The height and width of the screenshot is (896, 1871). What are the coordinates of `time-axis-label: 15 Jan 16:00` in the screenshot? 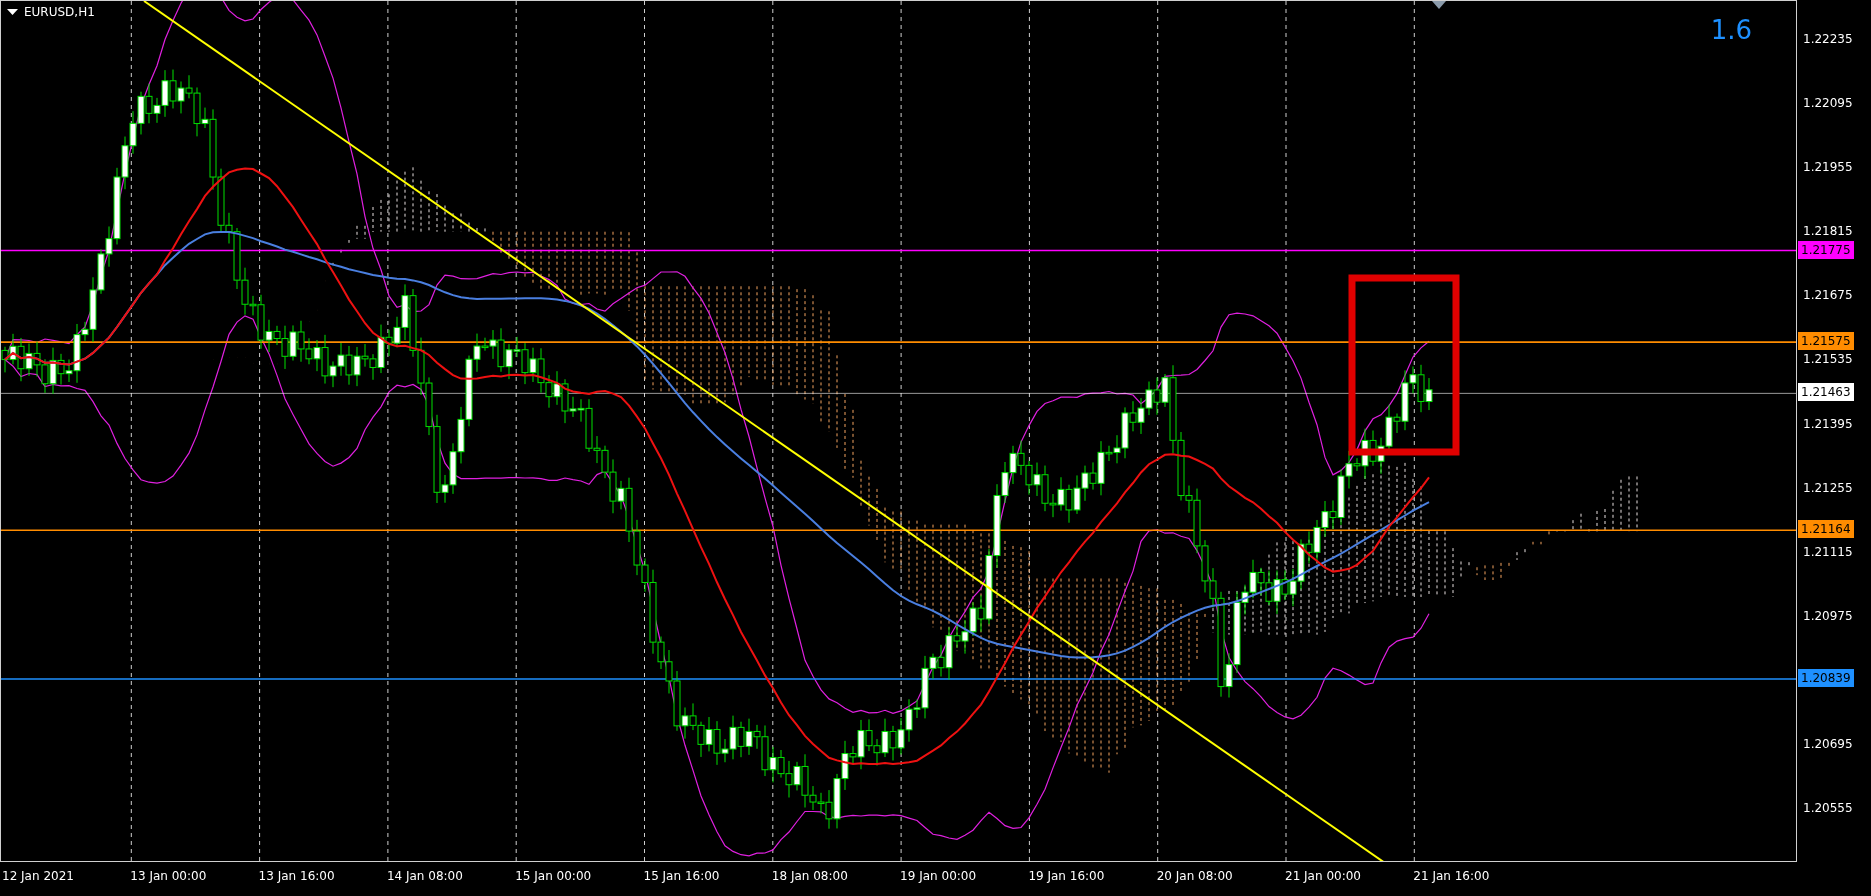 It's located at (681, 876).